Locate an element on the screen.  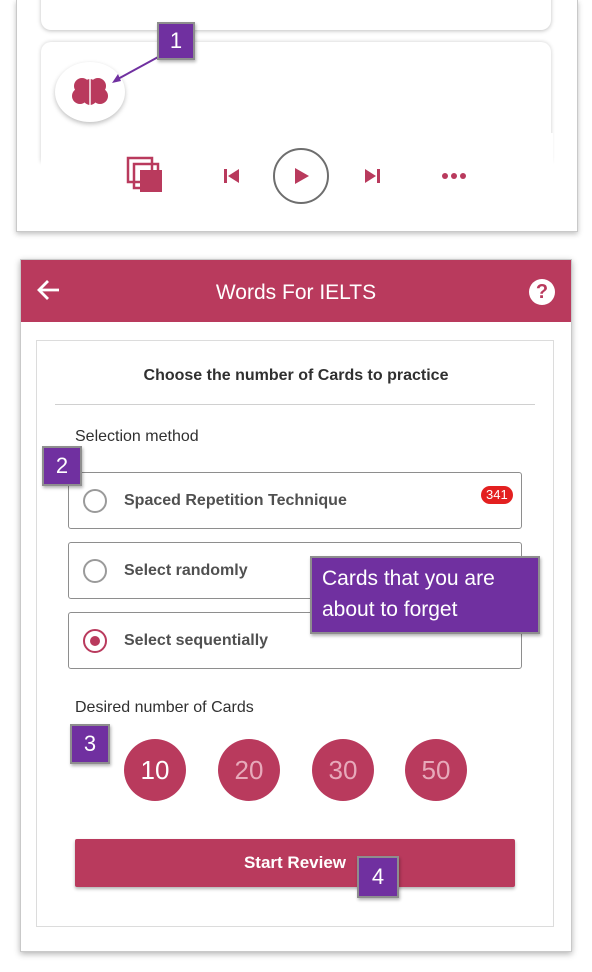
app-bar: Words For IELTS ? is located at coordinates (296, 291).